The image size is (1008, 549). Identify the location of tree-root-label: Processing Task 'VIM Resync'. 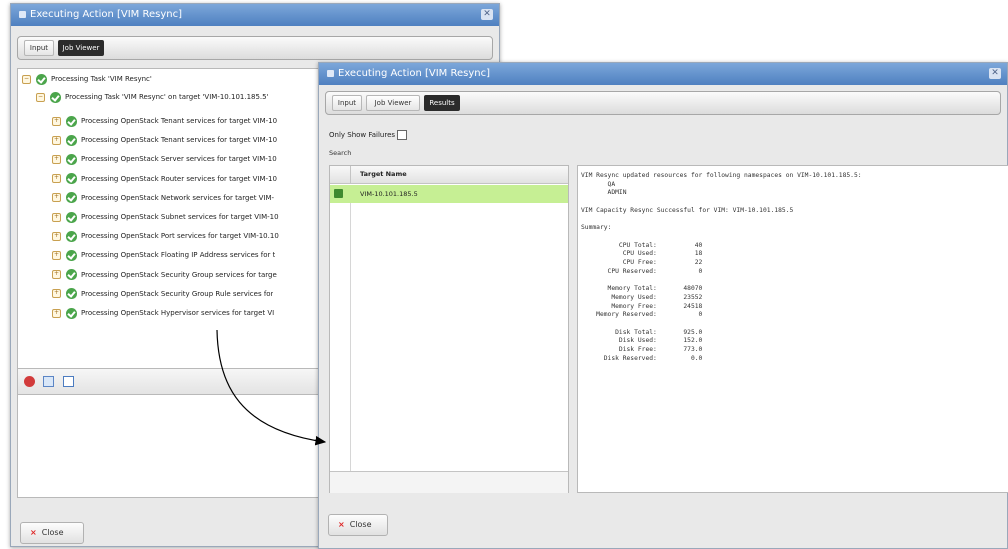
(101, 79).